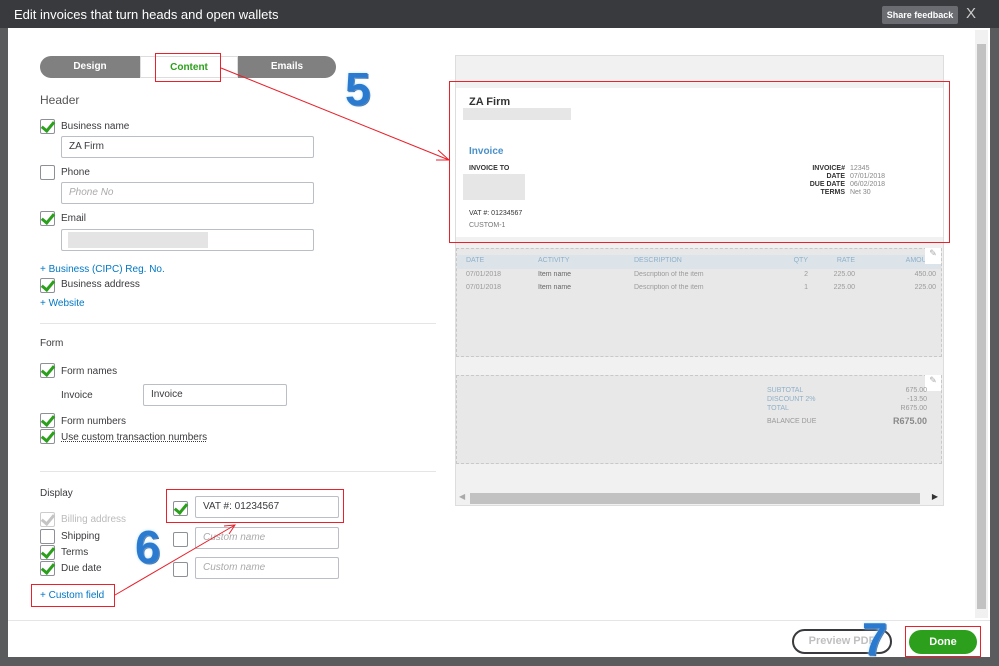 This screenshot has width=999, height=666. What do you see at coordinates (335, 114) in the screenshot?
I see `arrow-content-to-preview` at bounding box center [335, 114].